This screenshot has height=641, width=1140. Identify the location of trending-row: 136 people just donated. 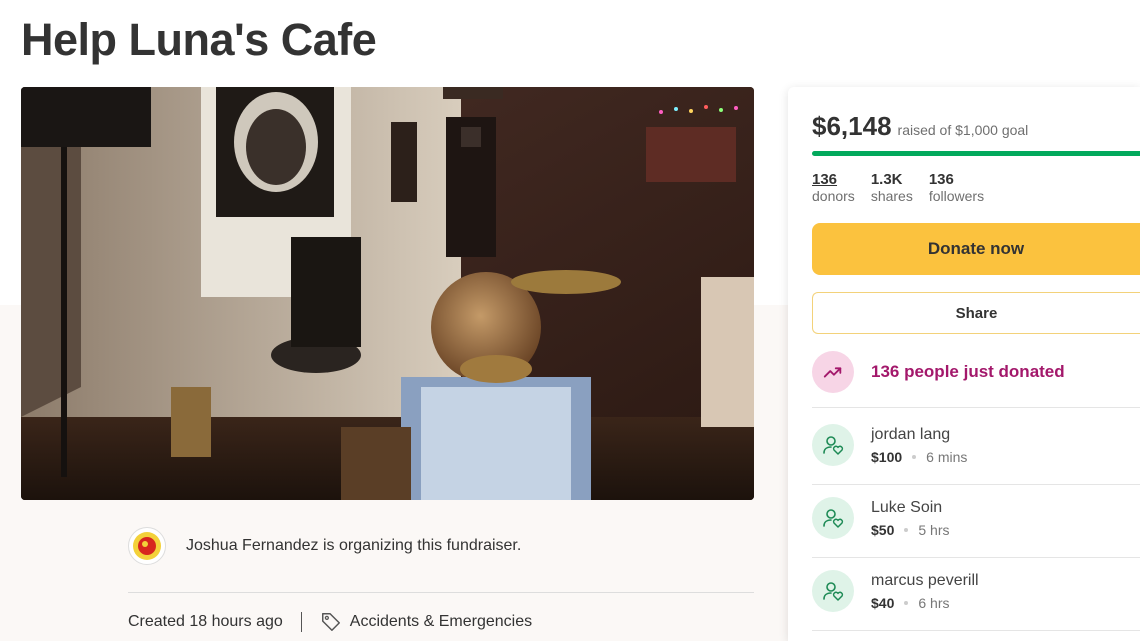
(938, 372).